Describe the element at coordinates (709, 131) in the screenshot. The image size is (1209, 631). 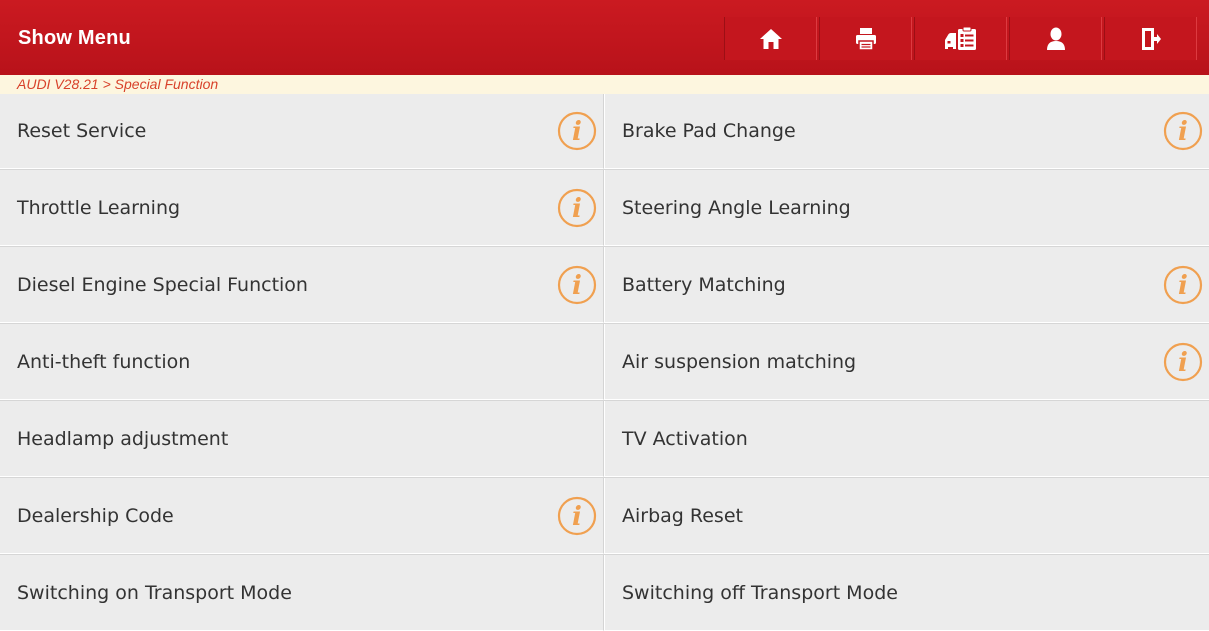
I see `function-item-label: Brake Pad Change` at that location.